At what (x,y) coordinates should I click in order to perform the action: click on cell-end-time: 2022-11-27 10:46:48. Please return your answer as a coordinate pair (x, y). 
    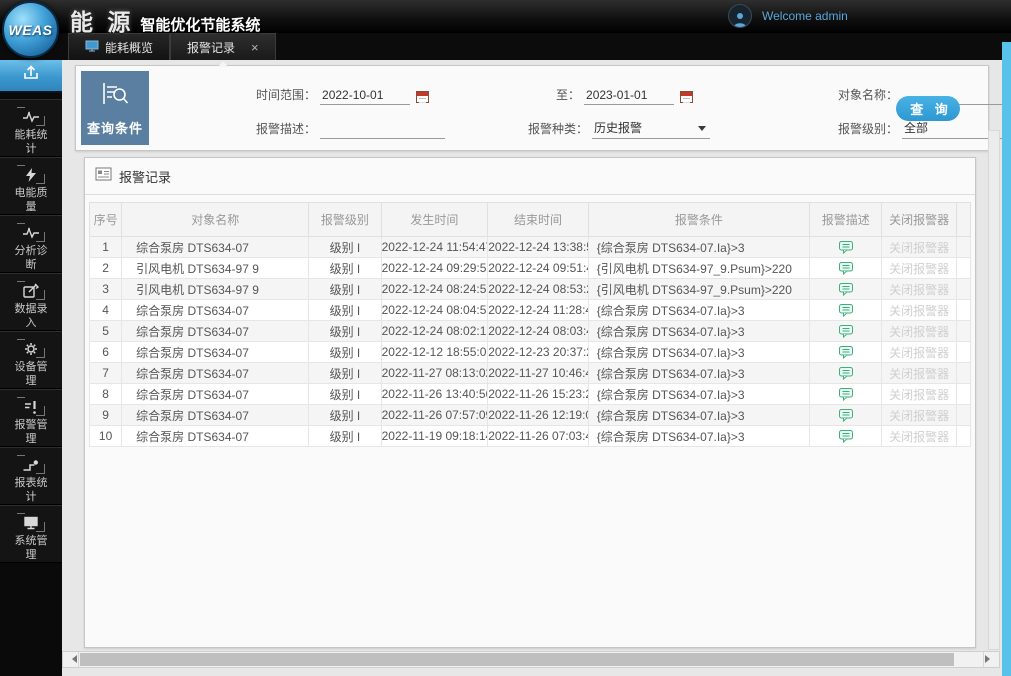
    Looking at the image, I should click on (538, 373).